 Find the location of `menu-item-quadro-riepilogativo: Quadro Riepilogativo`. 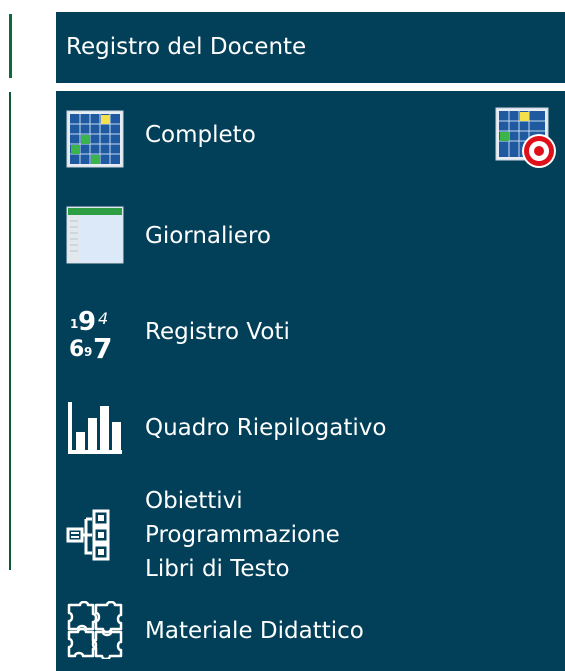

menu-item-quadro-riepilogativo: Quadro Riepilogativo is located at coordinates (310, 427).